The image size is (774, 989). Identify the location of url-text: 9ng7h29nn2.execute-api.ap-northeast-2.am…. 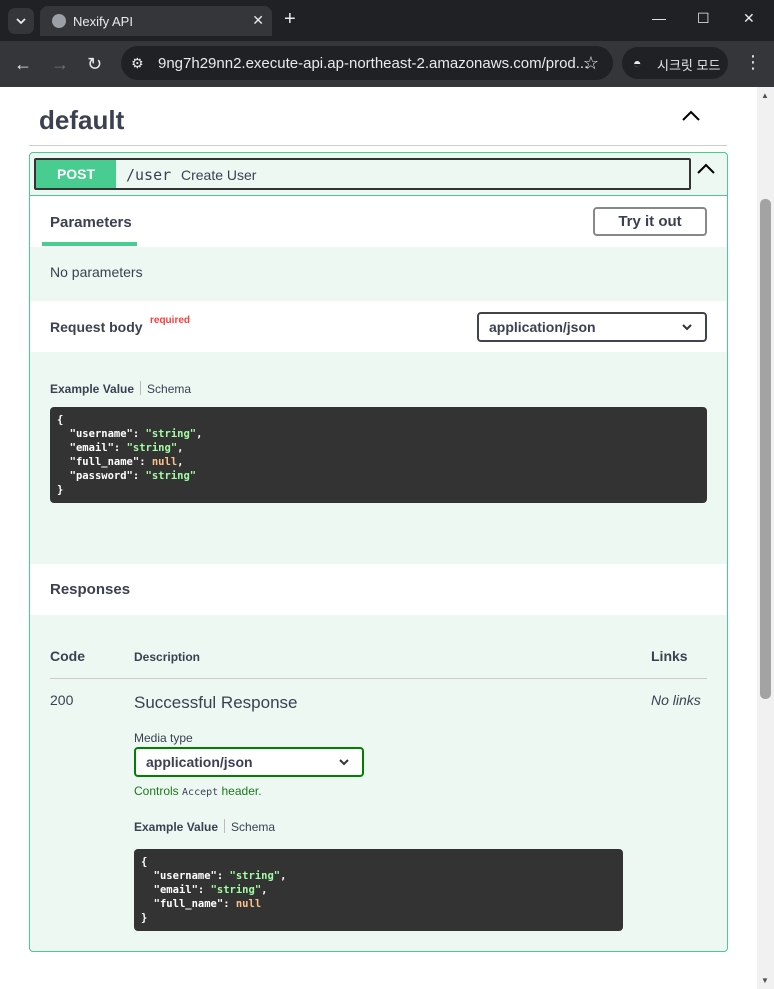
(373, 63).